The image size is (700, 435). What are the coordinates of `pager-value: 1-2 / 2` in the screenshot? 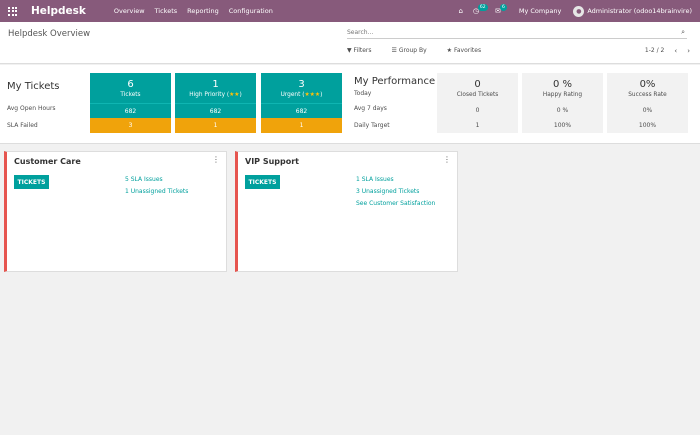 It's located at (654, 51).